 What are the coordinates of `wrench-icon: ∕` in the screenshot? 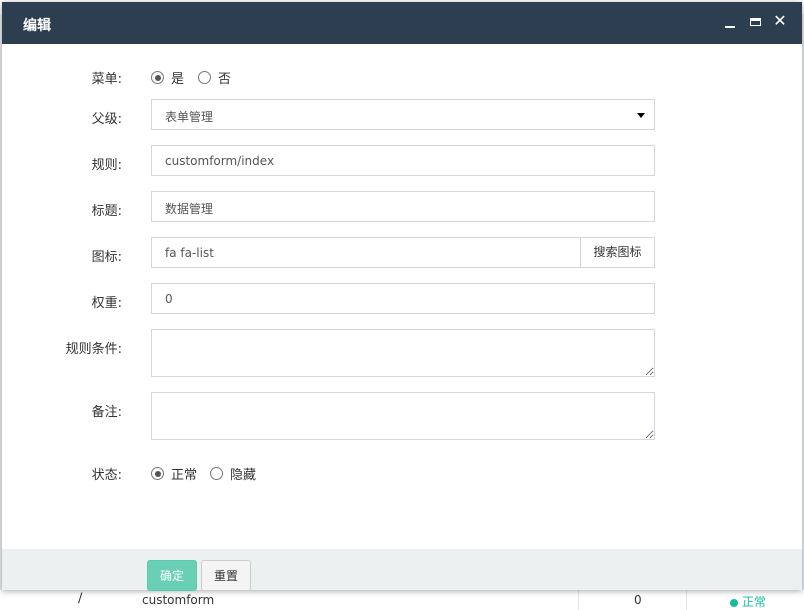 It's located at (80, 598).